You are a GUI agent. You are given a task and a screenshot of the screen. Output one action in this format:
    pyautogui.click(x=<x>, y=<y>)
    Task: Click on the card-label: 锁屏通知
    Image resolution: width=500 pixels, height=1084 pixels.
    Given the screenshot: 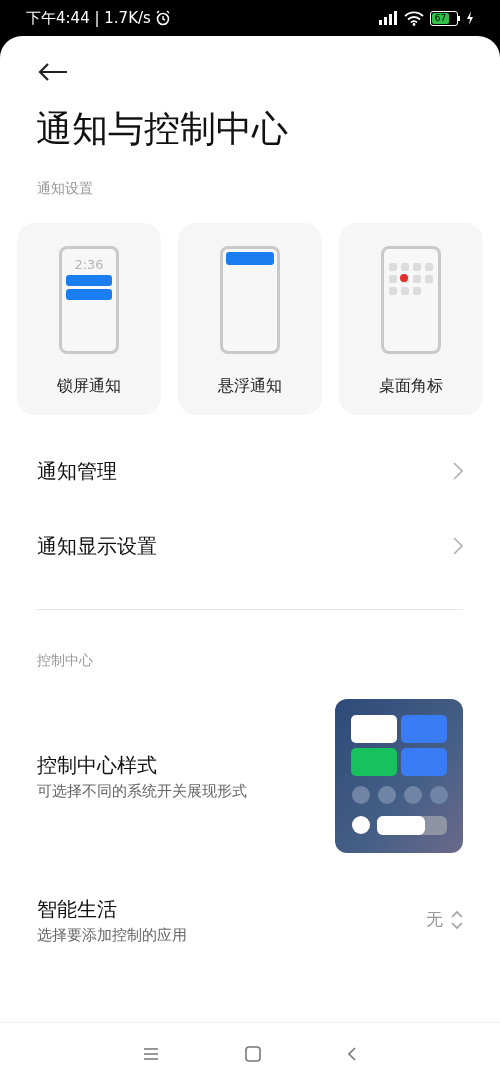 What is the action you would take?
    pyautogui.click(x=89, y=386)
    